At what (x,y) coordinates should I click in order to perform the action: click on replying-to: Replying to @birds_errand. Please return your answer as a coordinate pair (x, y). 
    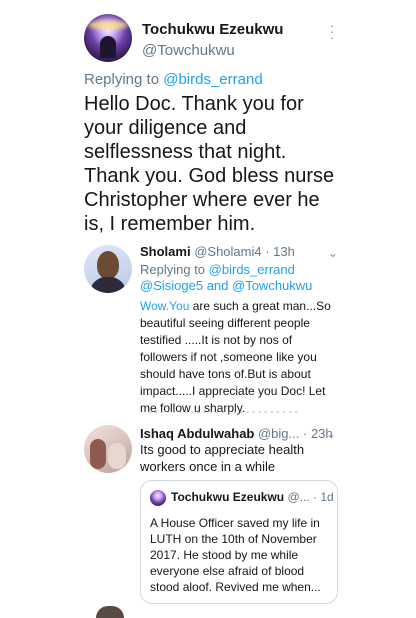
    Looking at the image, I should click on (173, 79).